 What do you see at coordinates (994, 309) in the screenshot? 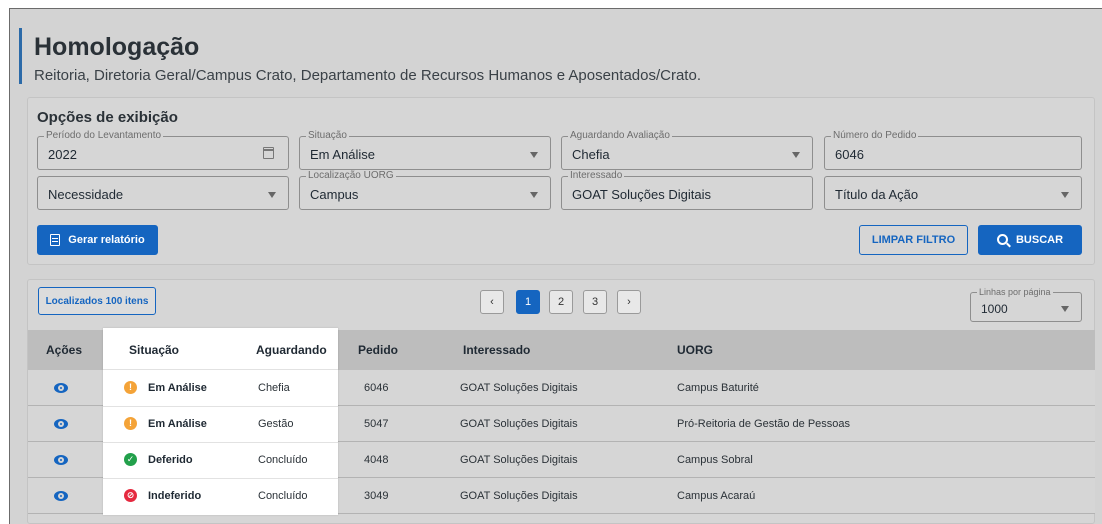
I see `rows-per-page-value: 1000` at bounding box center [994, 309].